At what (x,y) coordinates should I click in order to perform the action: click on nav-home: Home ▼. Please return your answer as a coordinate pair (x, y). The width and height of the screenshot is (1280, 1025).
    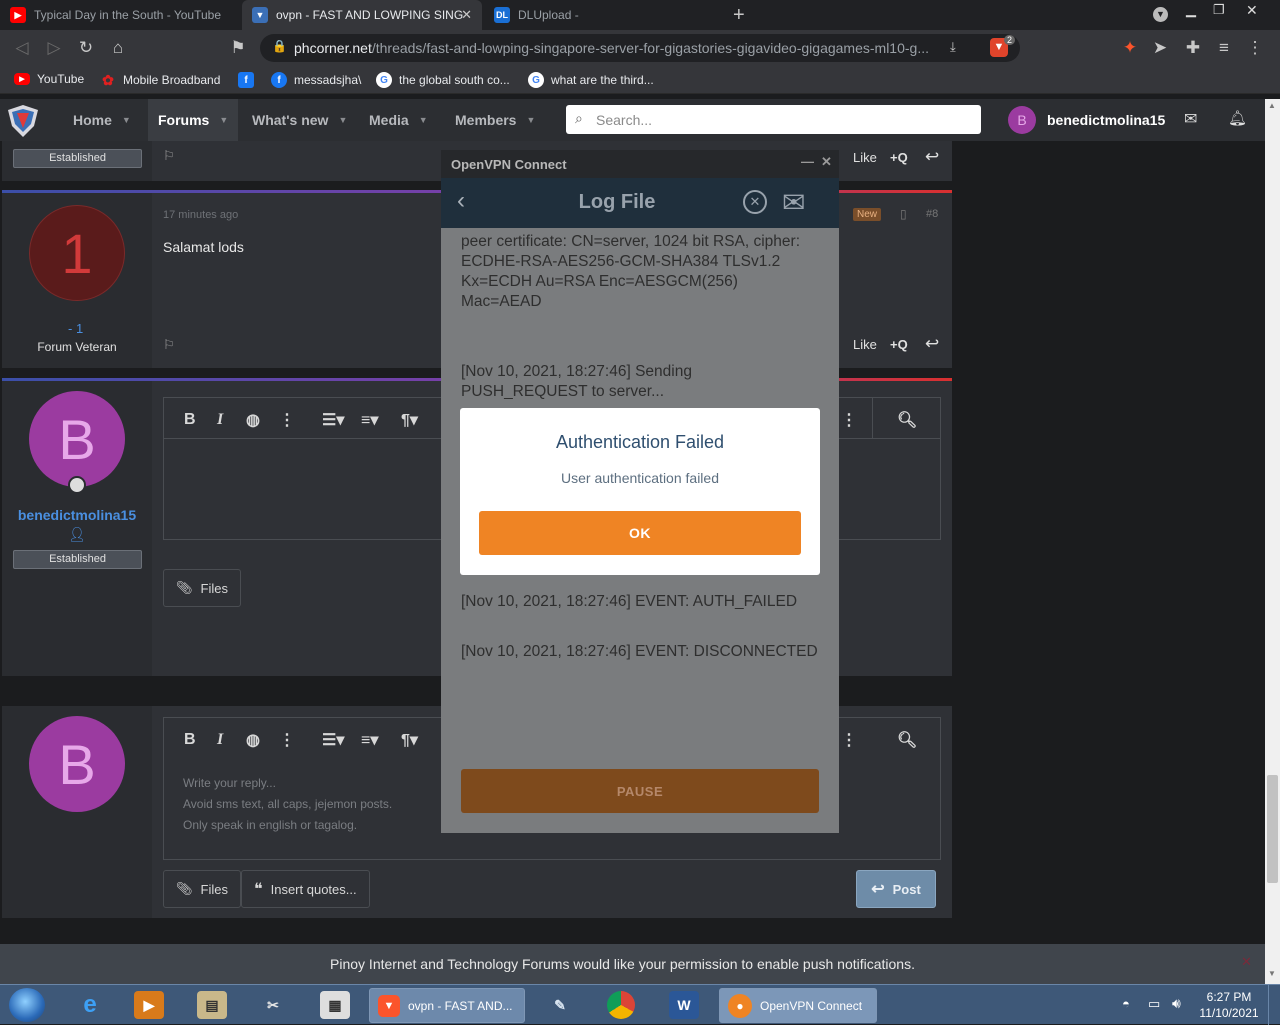
    Looking at the image, I should click on (102, 120).